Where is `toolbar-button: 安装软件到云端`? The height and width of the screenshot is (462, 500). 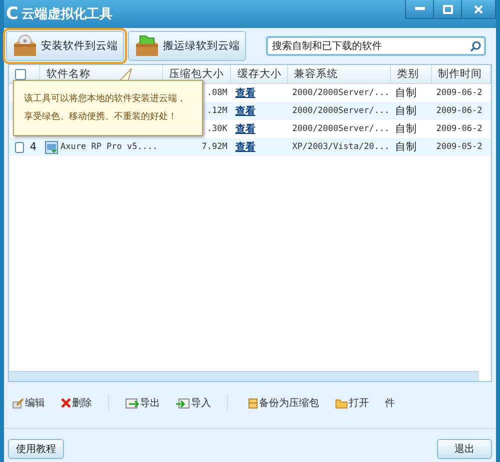 toolbar-button: 安装软件到云端 is located at coordinates (65, 46).